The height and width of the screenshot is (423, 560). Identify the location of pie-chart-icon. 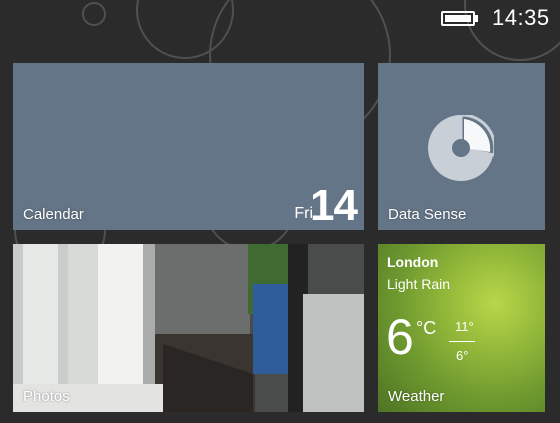
(461, 148).